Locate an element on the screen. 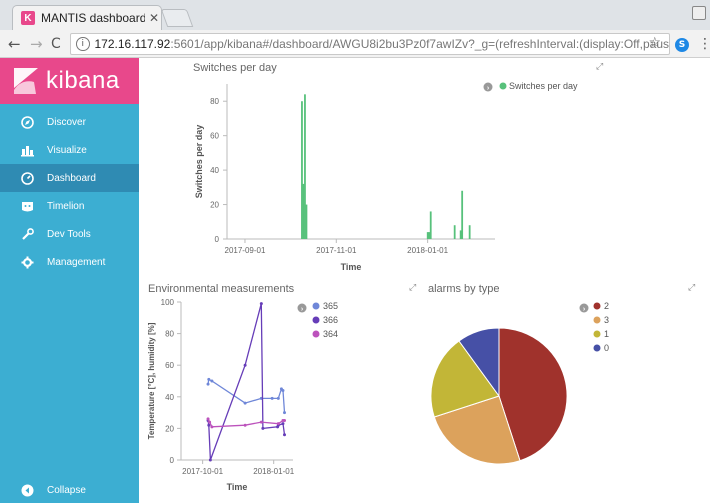 The width and height of the screenshot is (710, 504). legend-entry: 2 is located at coordinates (606, 306).